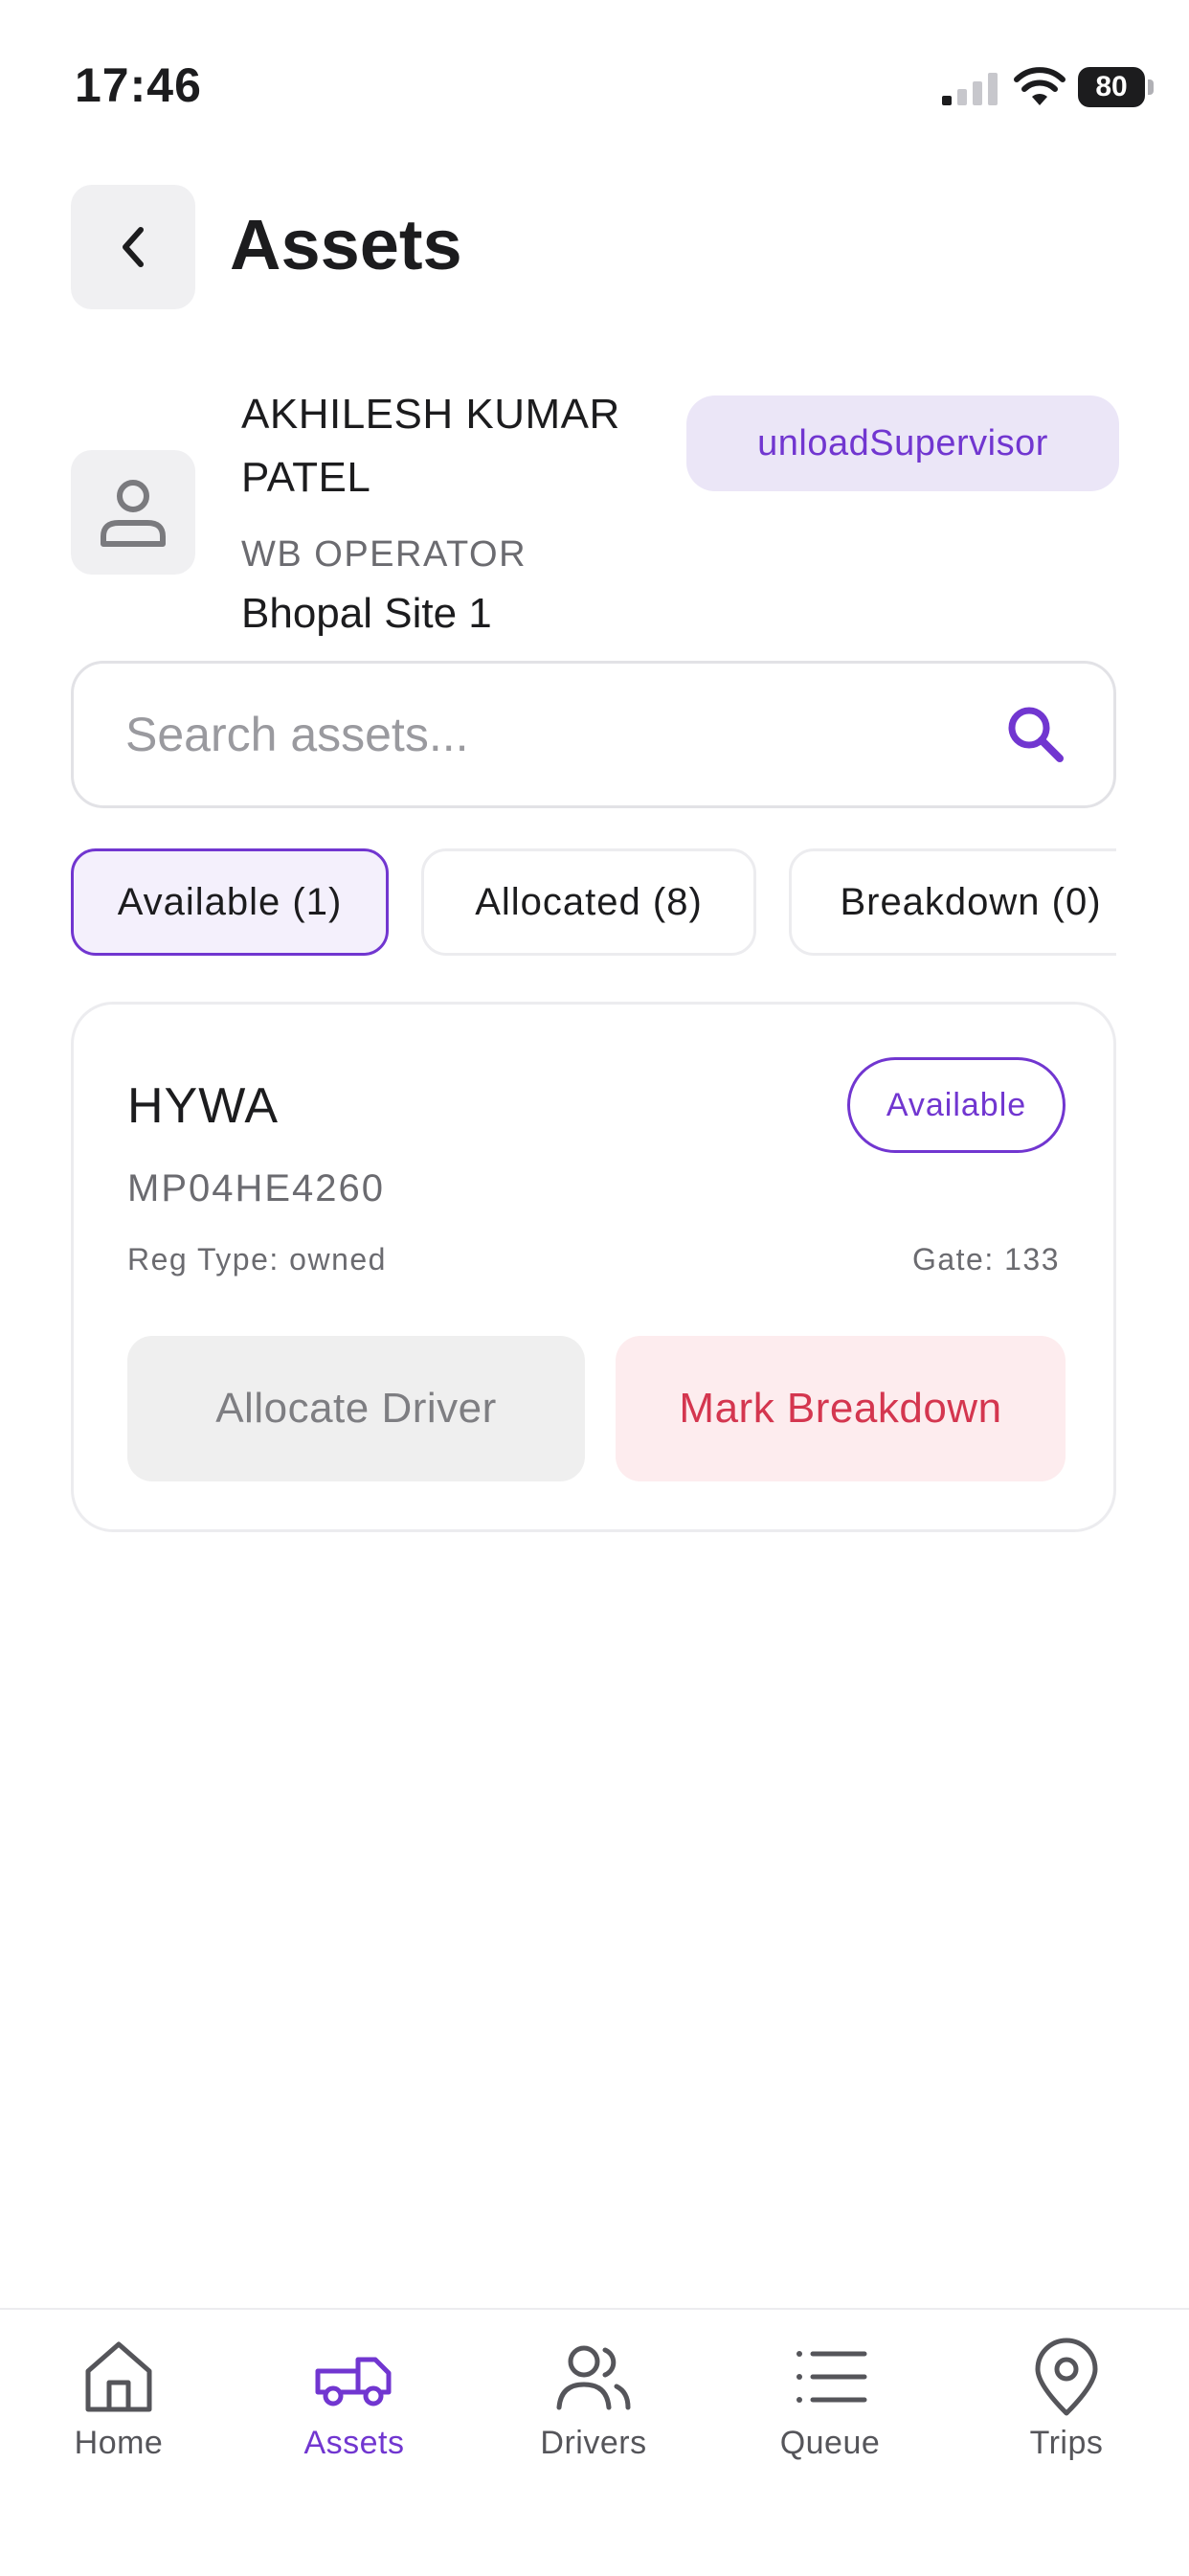 The width and height of the screenshot is (1189, 2576). What do you see at coordinates (1066, 2377) in the screenshot?
I see `map-pin-icon` at bounding box center [1066, 2377].